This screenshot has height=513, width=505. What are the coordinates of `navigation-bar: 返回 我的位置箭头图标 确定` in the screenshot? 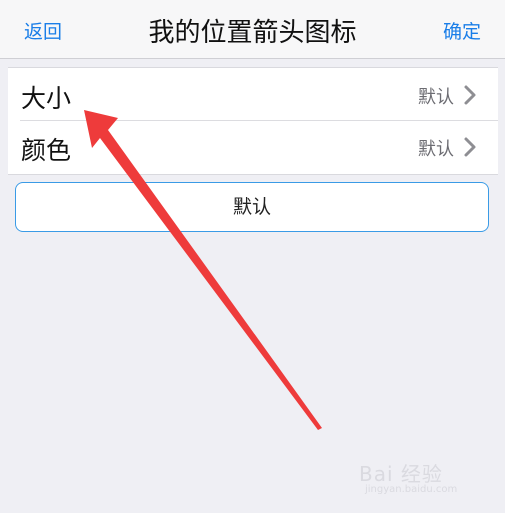 It's located at (252, 29).